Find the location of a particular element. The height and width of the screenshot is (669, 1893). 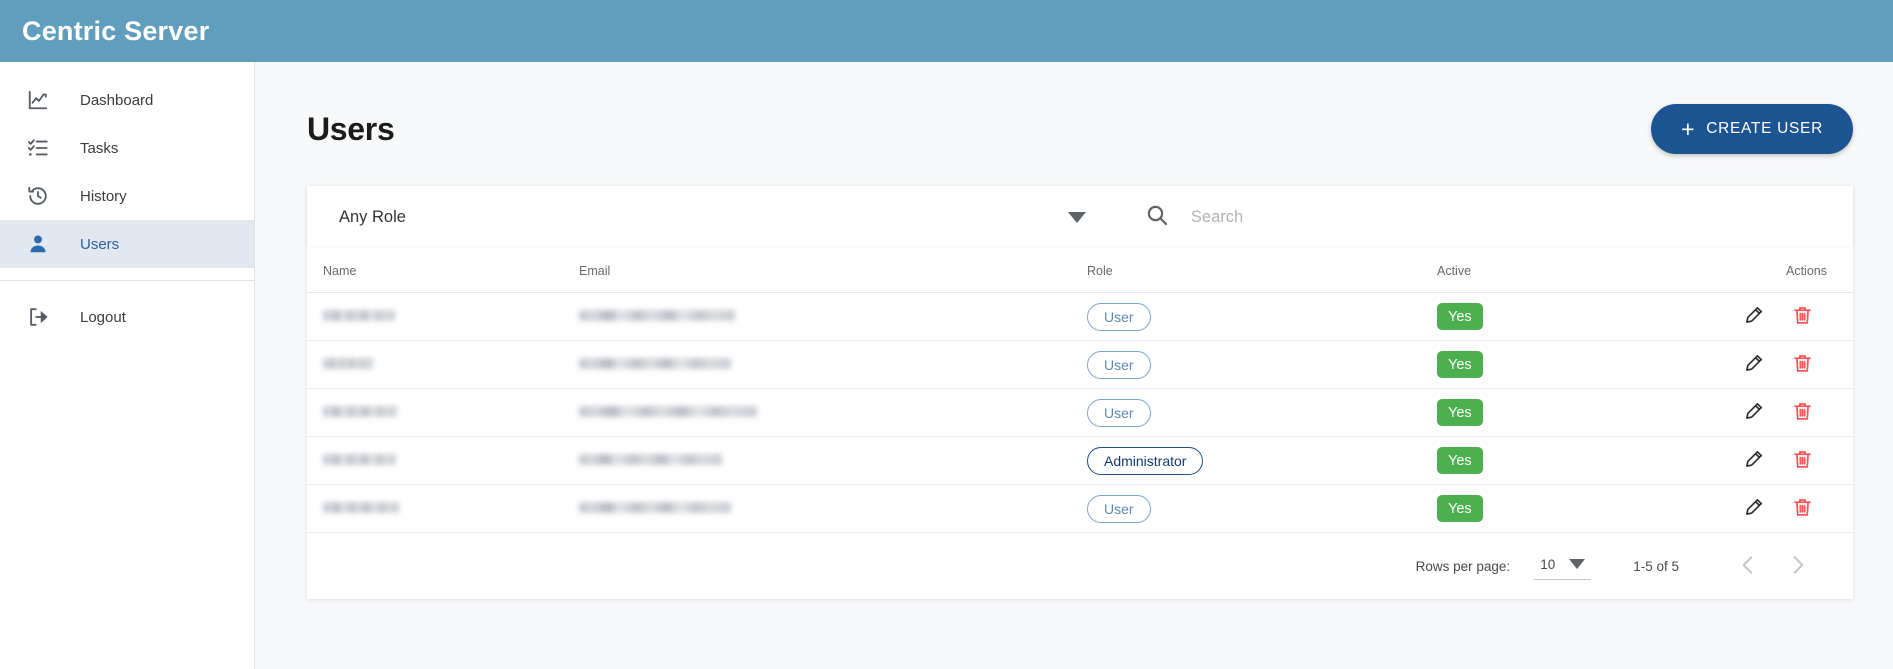

table-header-row: Name Email Role Active Actions is located at coordinates (1080, 270).